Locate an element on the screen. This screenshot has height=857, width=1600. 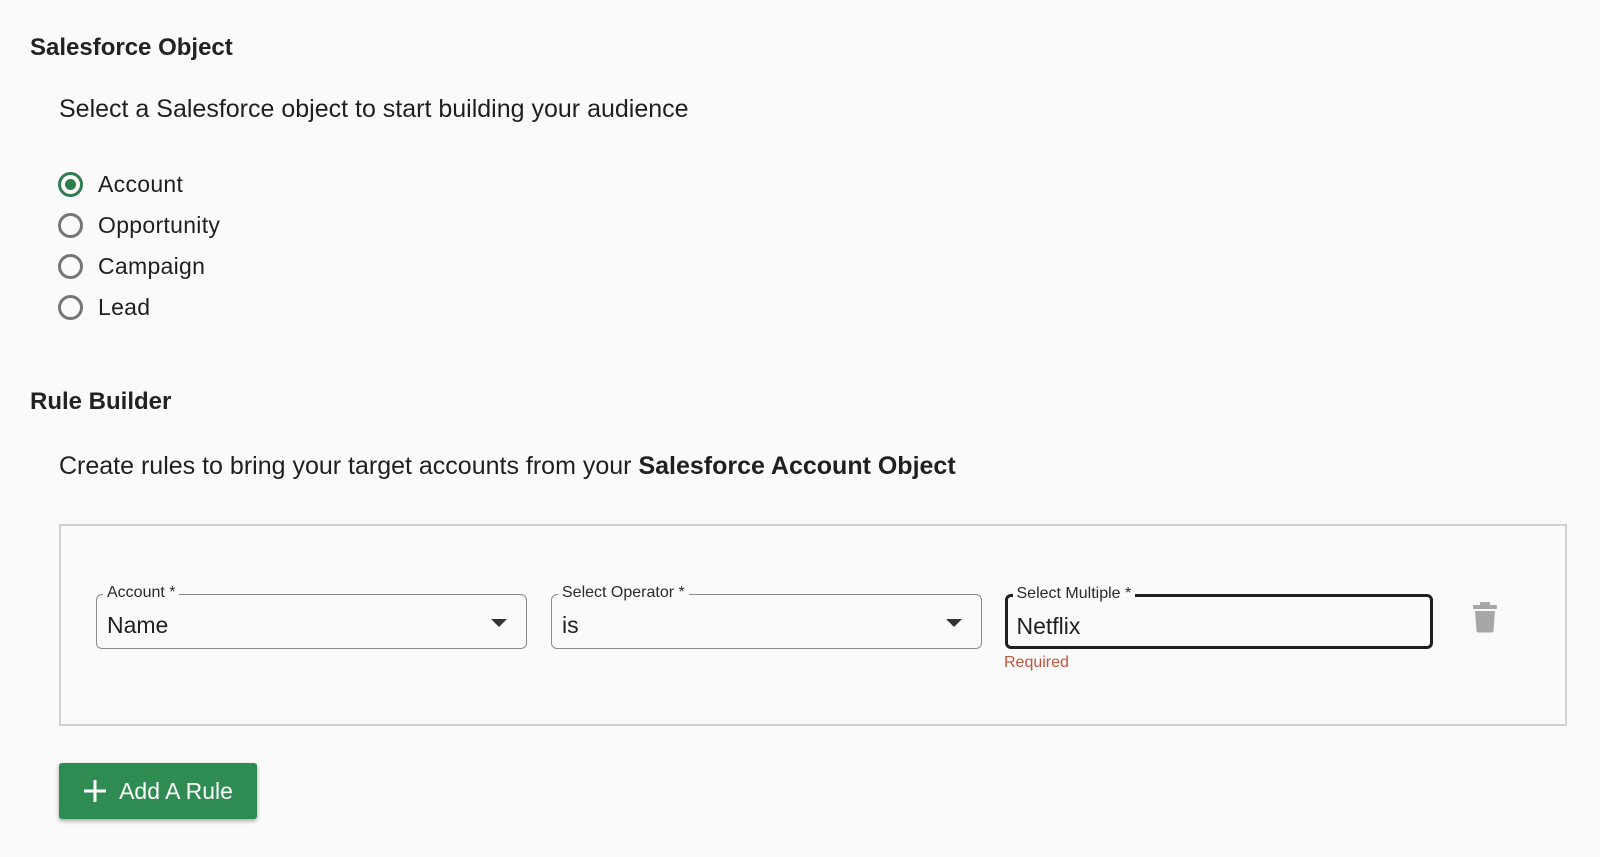
account-field-value: Name is located at coordinates (138, 625).